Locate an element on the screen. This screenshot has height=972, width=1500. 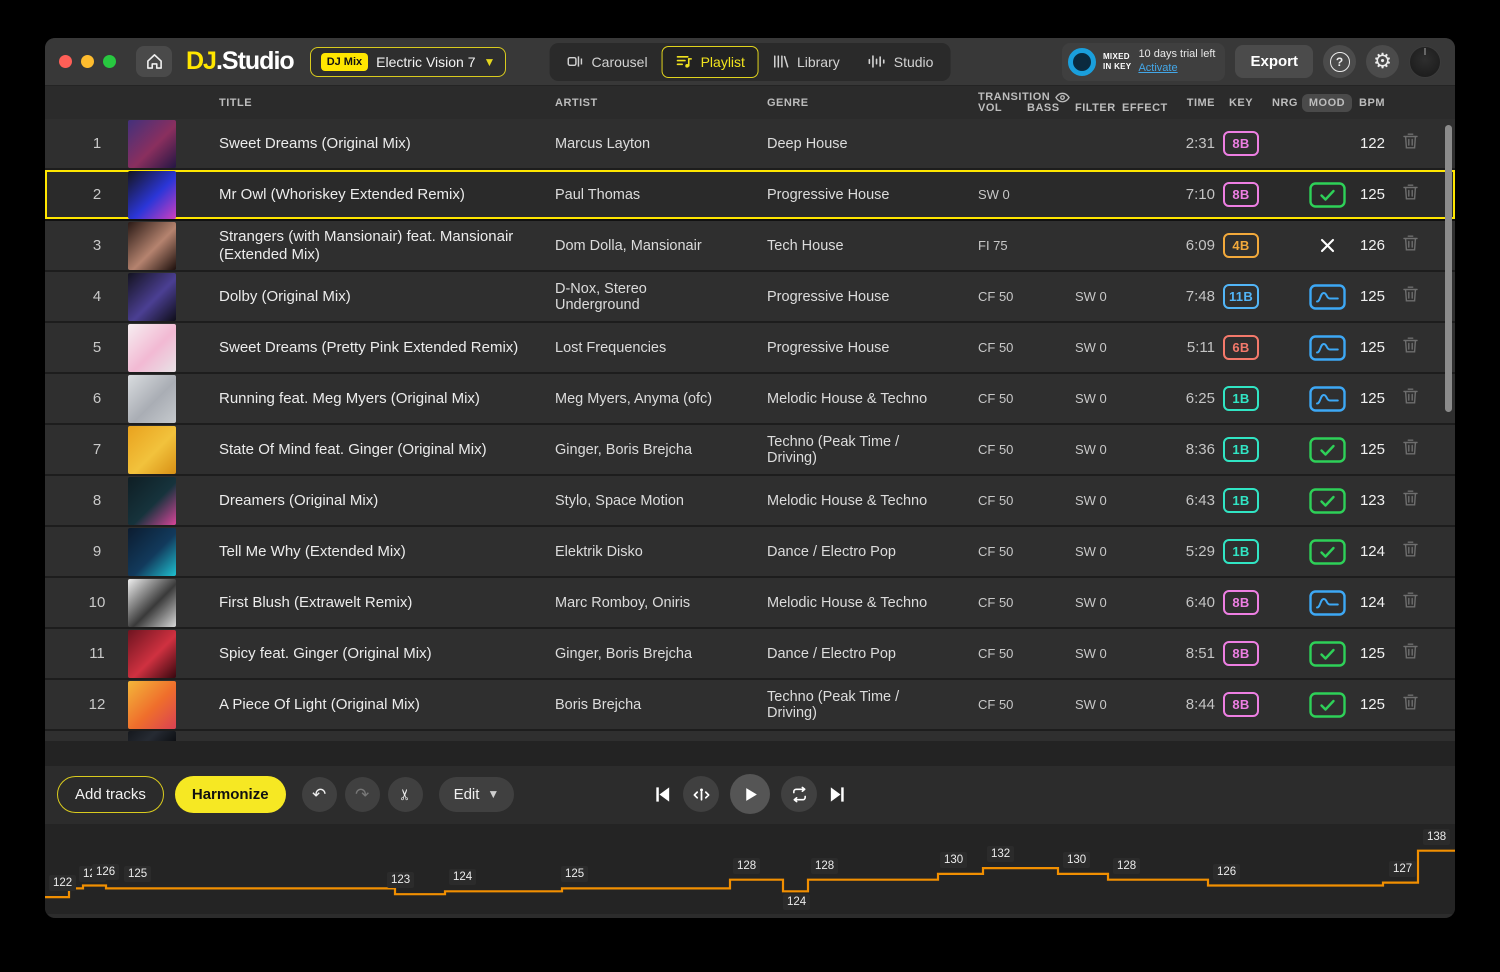
column-header-transition: TRANSITION is located at coordinates (1024, 97).